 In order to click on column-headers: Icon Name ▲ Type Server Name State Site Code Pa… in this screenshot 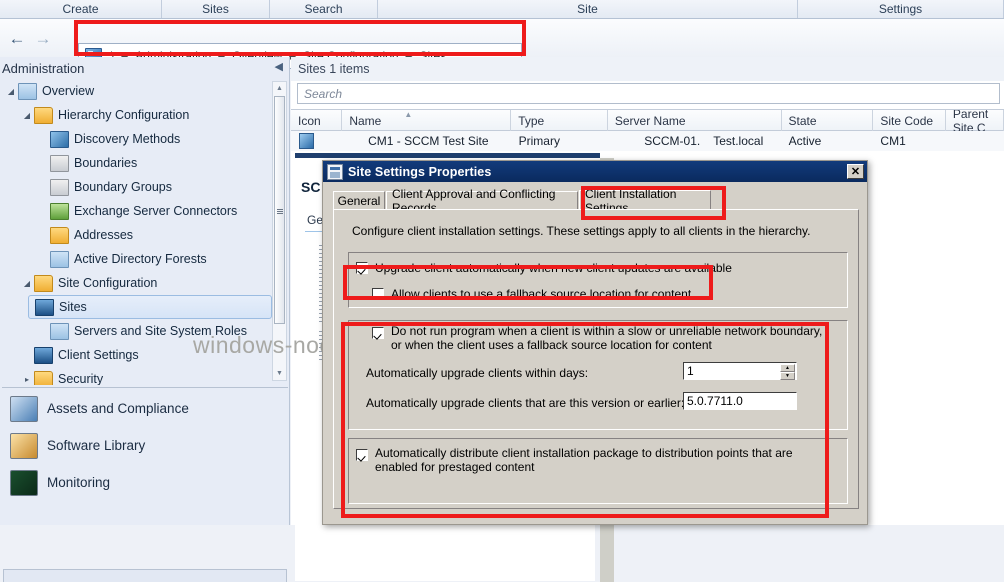, I will do `click(647, 120)`.